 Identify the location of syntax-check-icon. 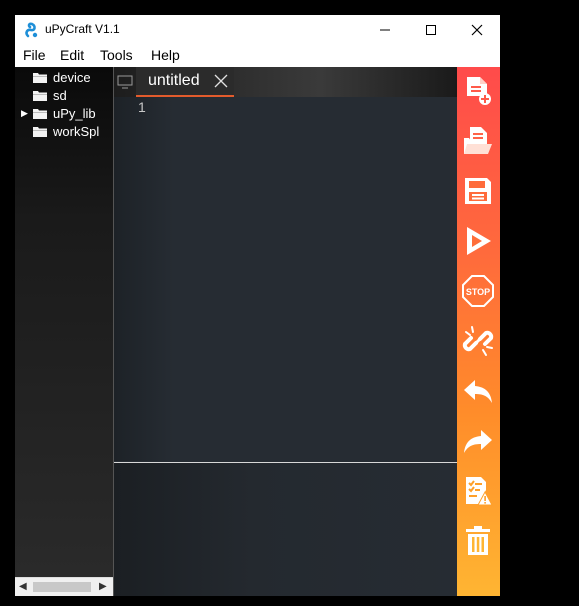
(479, 491).